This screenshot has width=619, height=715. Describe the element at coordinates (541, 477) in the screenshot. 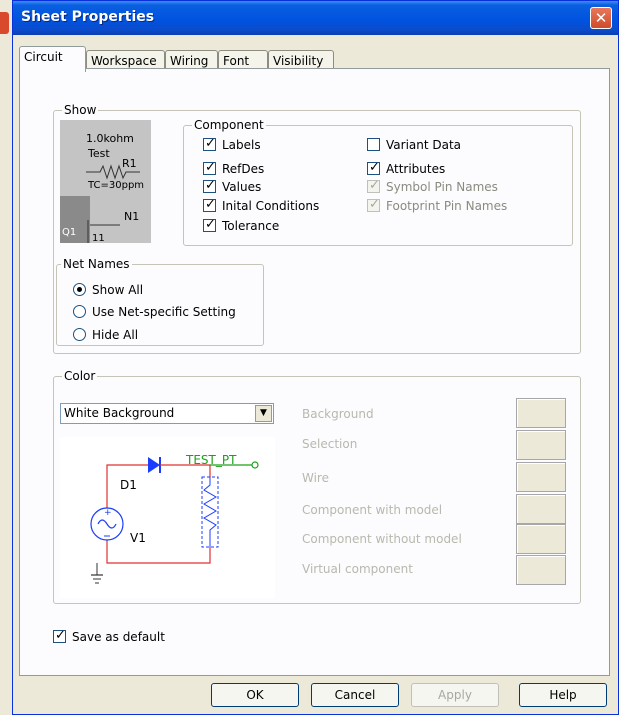

I see `wire-color-swatch` at that location.